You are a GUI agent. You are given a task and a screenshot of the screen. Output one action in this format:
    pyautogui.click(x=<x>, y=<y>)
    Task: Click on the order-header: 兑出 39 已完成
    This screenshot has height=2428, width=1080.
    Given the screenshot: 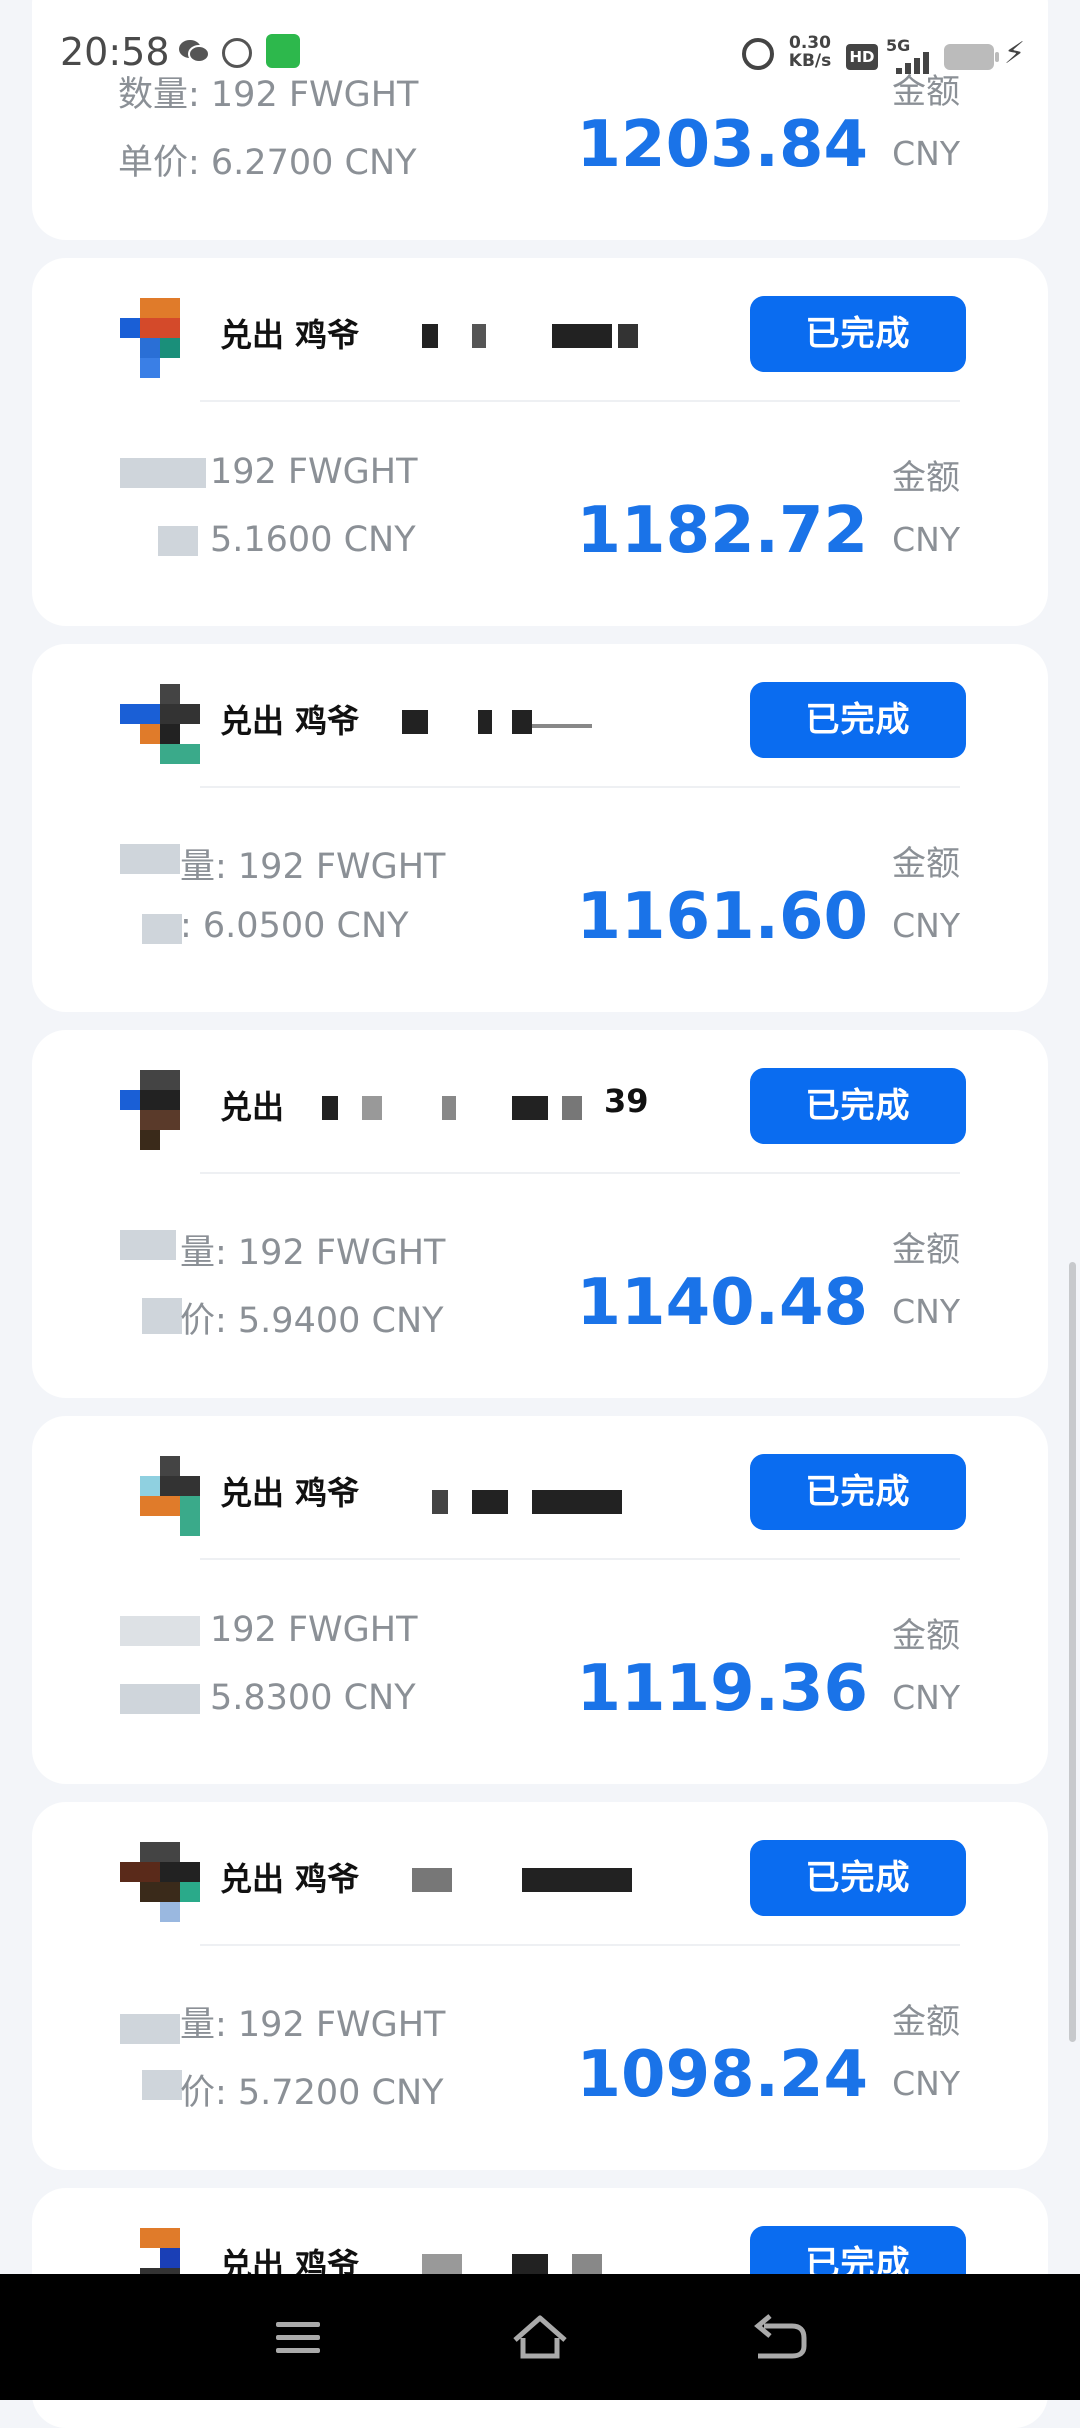 What is the action you would take?
    pyautogui.click(x=540, y=1100)
    